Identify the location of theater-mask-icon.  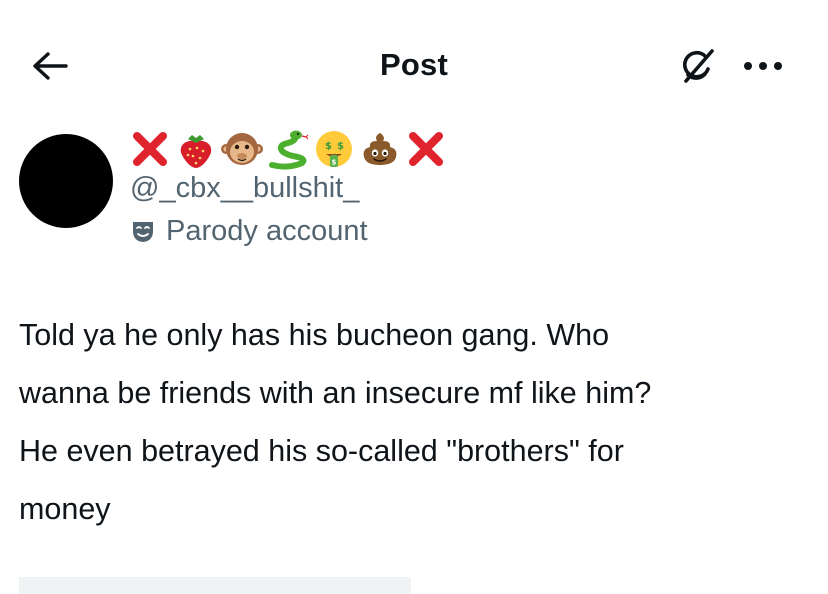
(143, 232).